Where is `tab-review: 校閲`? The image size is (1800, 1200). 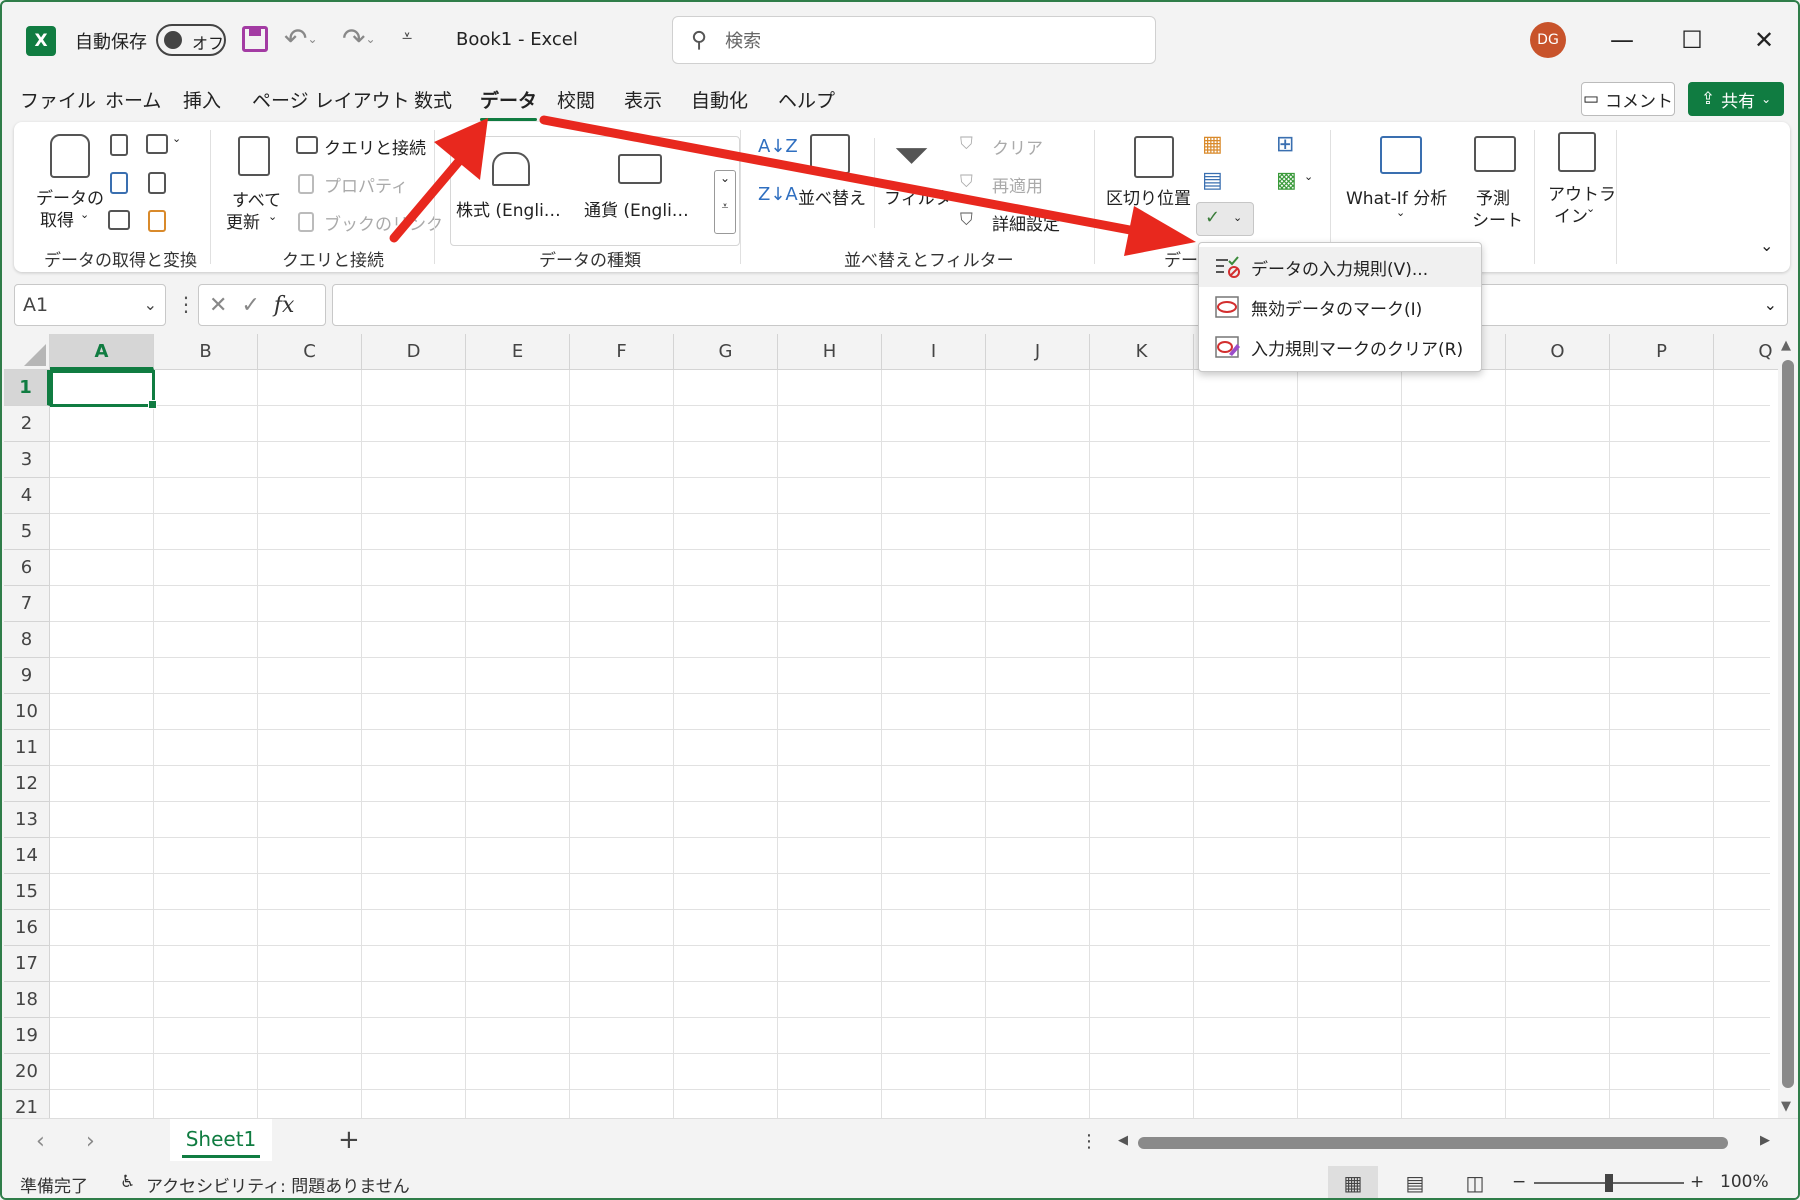 tab-review: 校閲 is located at coordinates (576, 99).